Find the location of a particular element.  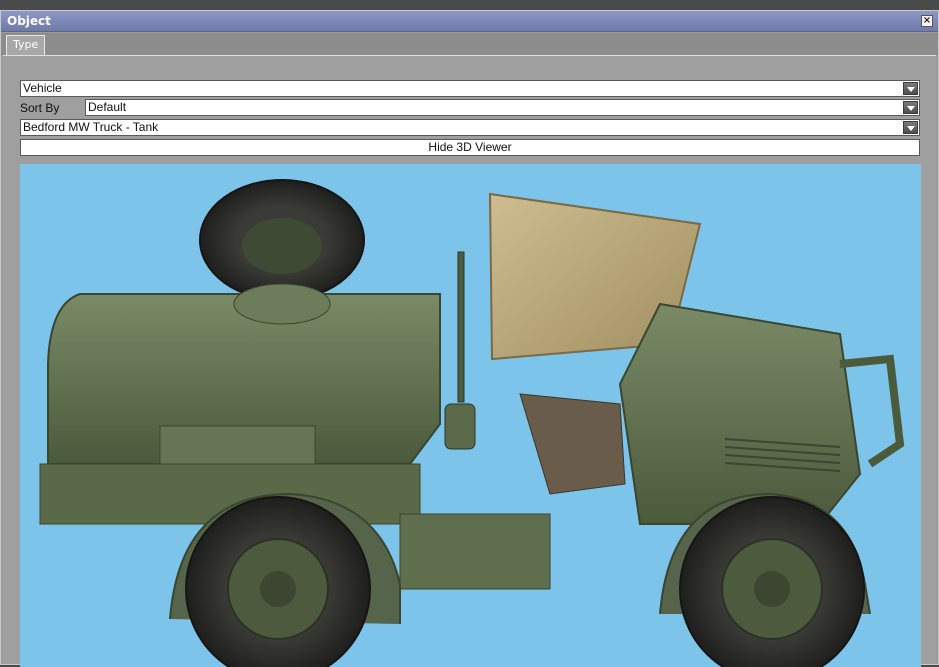

tab-type: Type is located at coordinates (26, 45).